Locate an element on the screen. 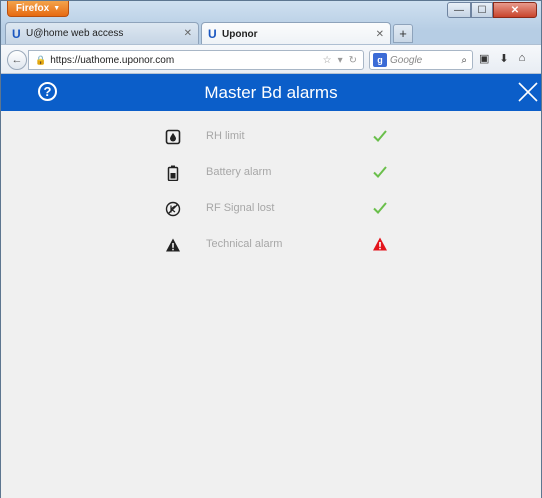  chevron-down-icon: ▼ is located at coordinates (57, 8).